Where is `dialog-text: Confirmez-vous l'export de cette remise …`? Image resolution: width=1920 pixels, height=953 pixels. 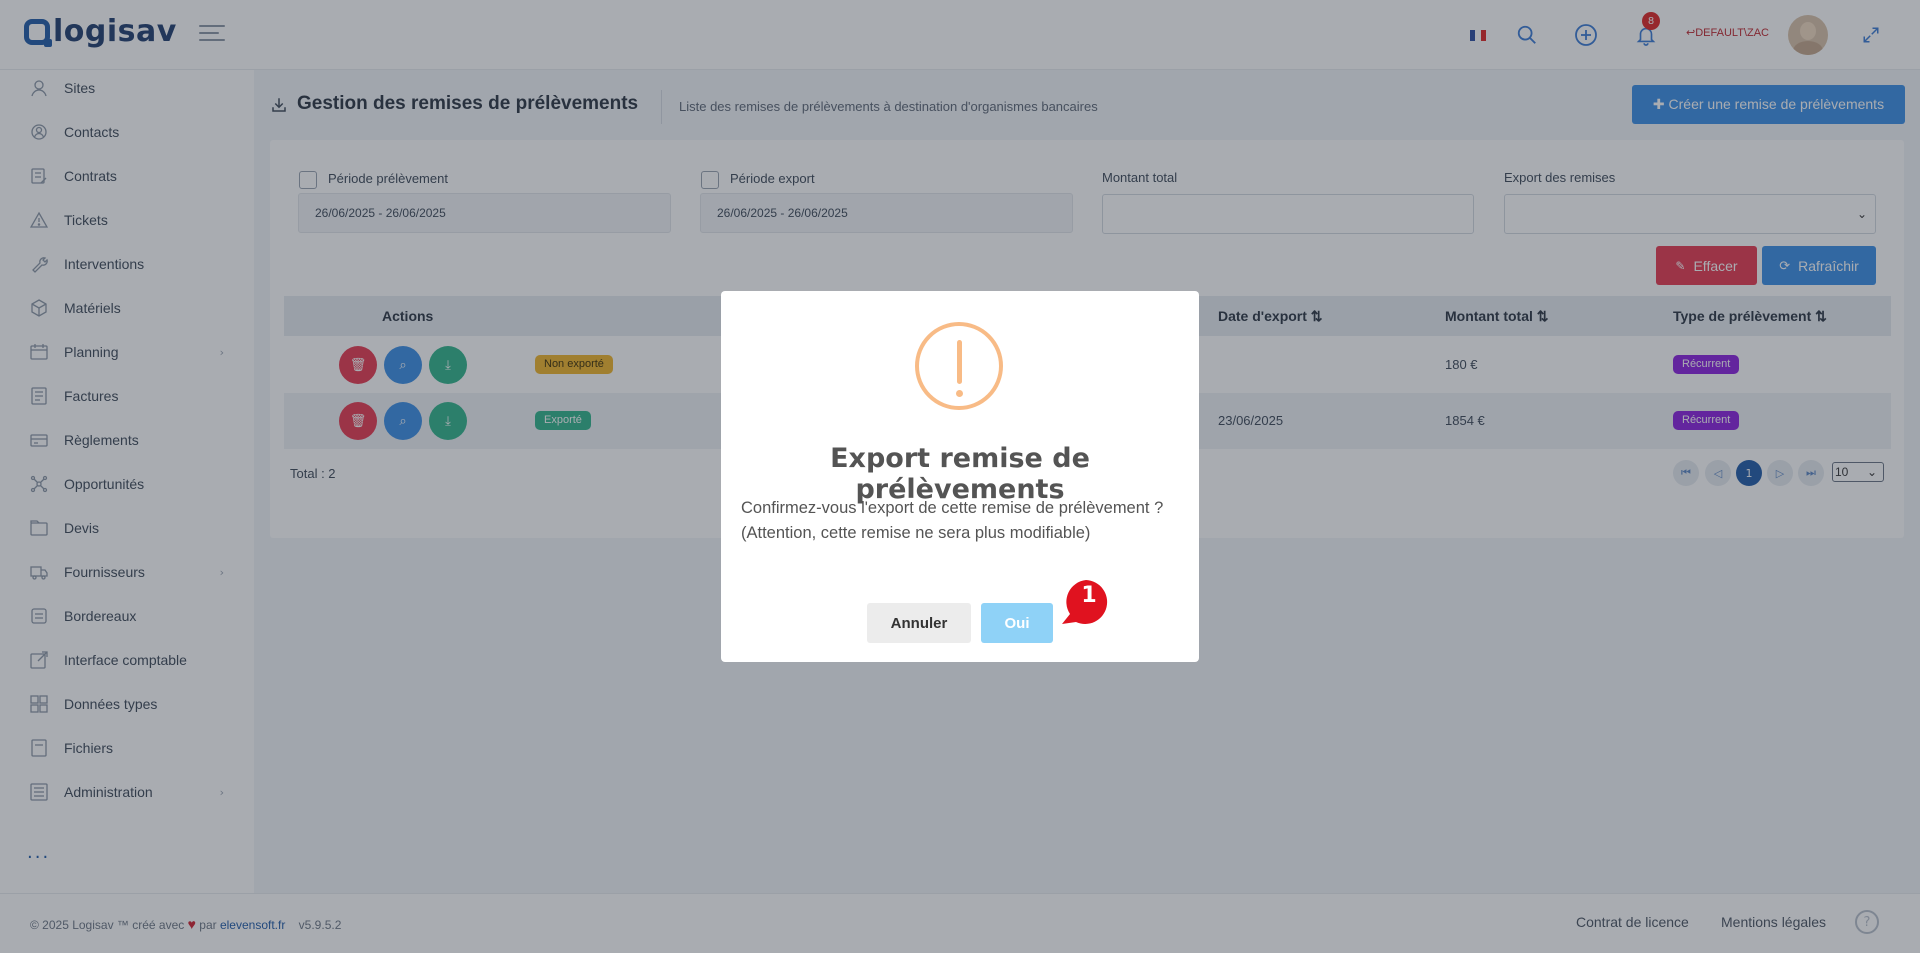 dialog-text: Confirmez-vous l'export de cette remise … is located at coordinates (952, 520).